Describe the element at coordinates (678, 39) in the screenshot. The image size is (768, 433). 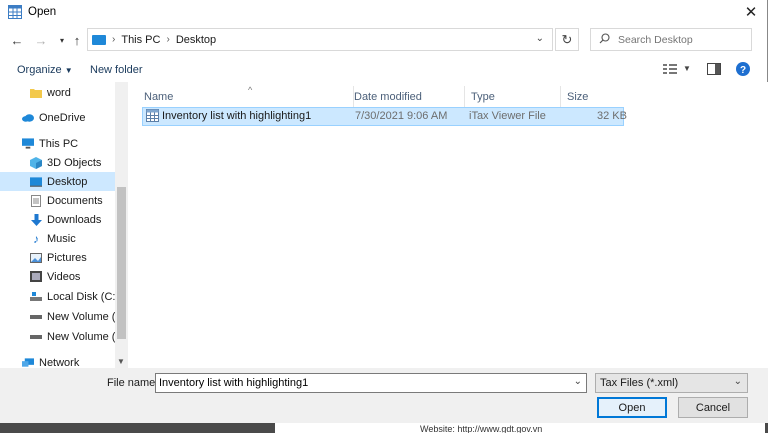
I see `search-input` at that location.